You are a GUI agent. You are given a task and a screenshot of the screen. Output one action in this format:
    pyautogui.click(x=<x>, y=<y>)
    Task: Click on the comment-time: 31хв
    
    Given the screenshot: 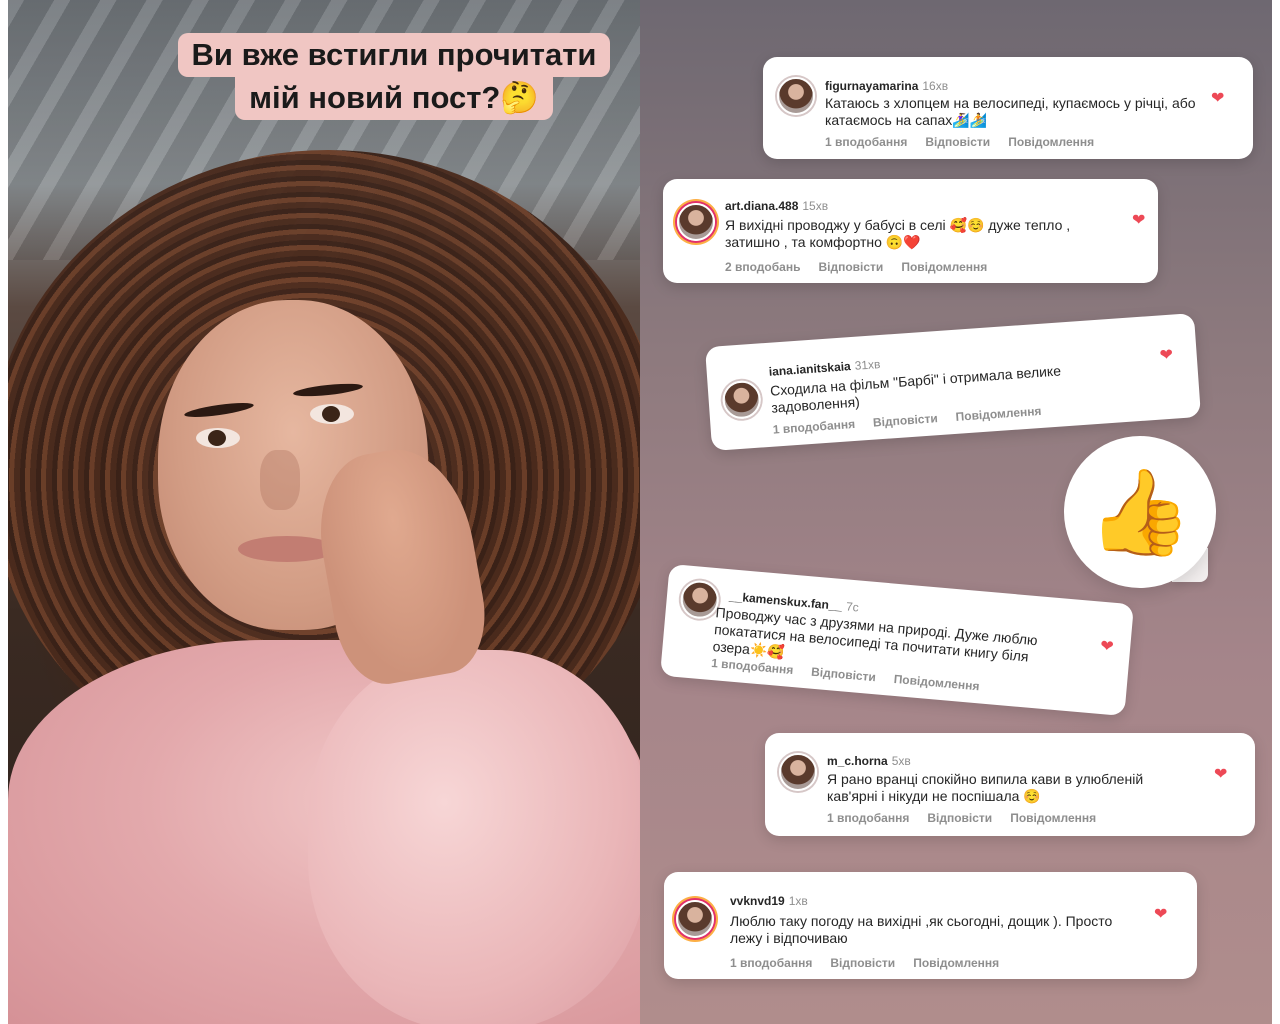 What is the action you would take?
    pyautogui.click(x=867, y=365)
    